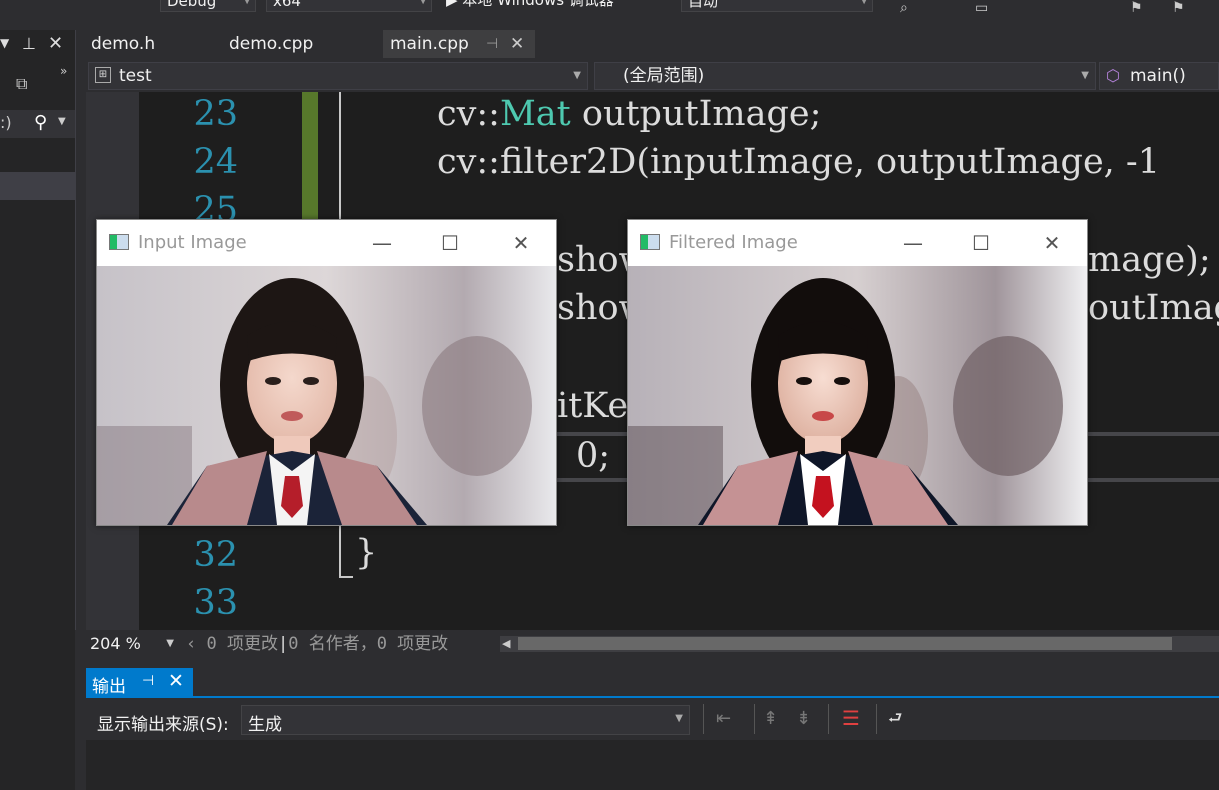 Image resolution: width=1219 pixels, height=790 pixels. What do you see at coordinates (271, 44) in the screenshot?
I see `tab-demo-cpp: demo.cpp` at bounding box center [271, 44].